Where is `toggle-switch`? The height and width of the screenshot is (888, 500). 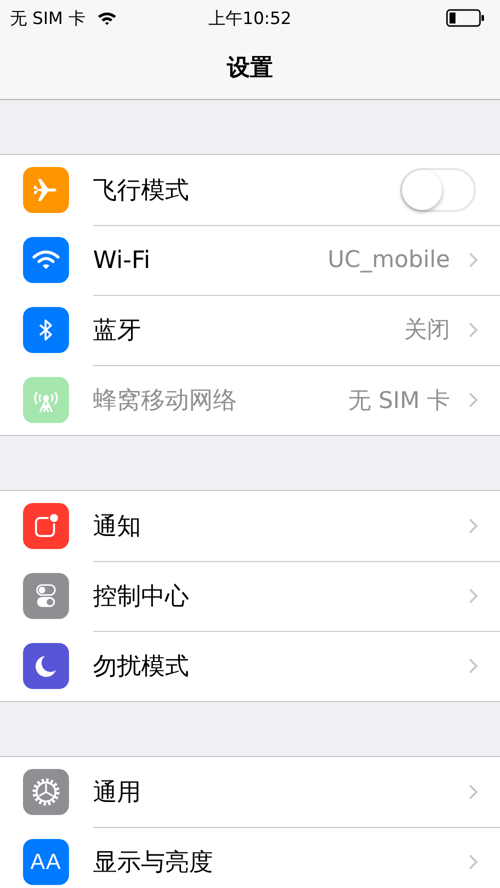
toggle-switch is located at coordinates (438, 190).